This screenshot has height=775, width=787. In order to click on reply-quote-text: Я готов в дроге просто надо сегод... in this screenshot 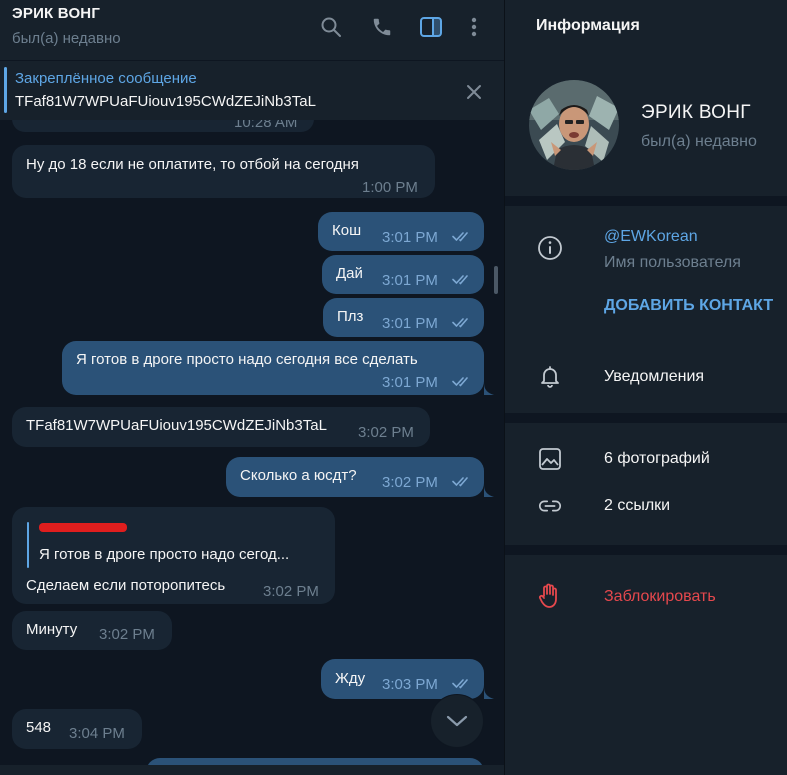, I will do `click(164, 554)`.